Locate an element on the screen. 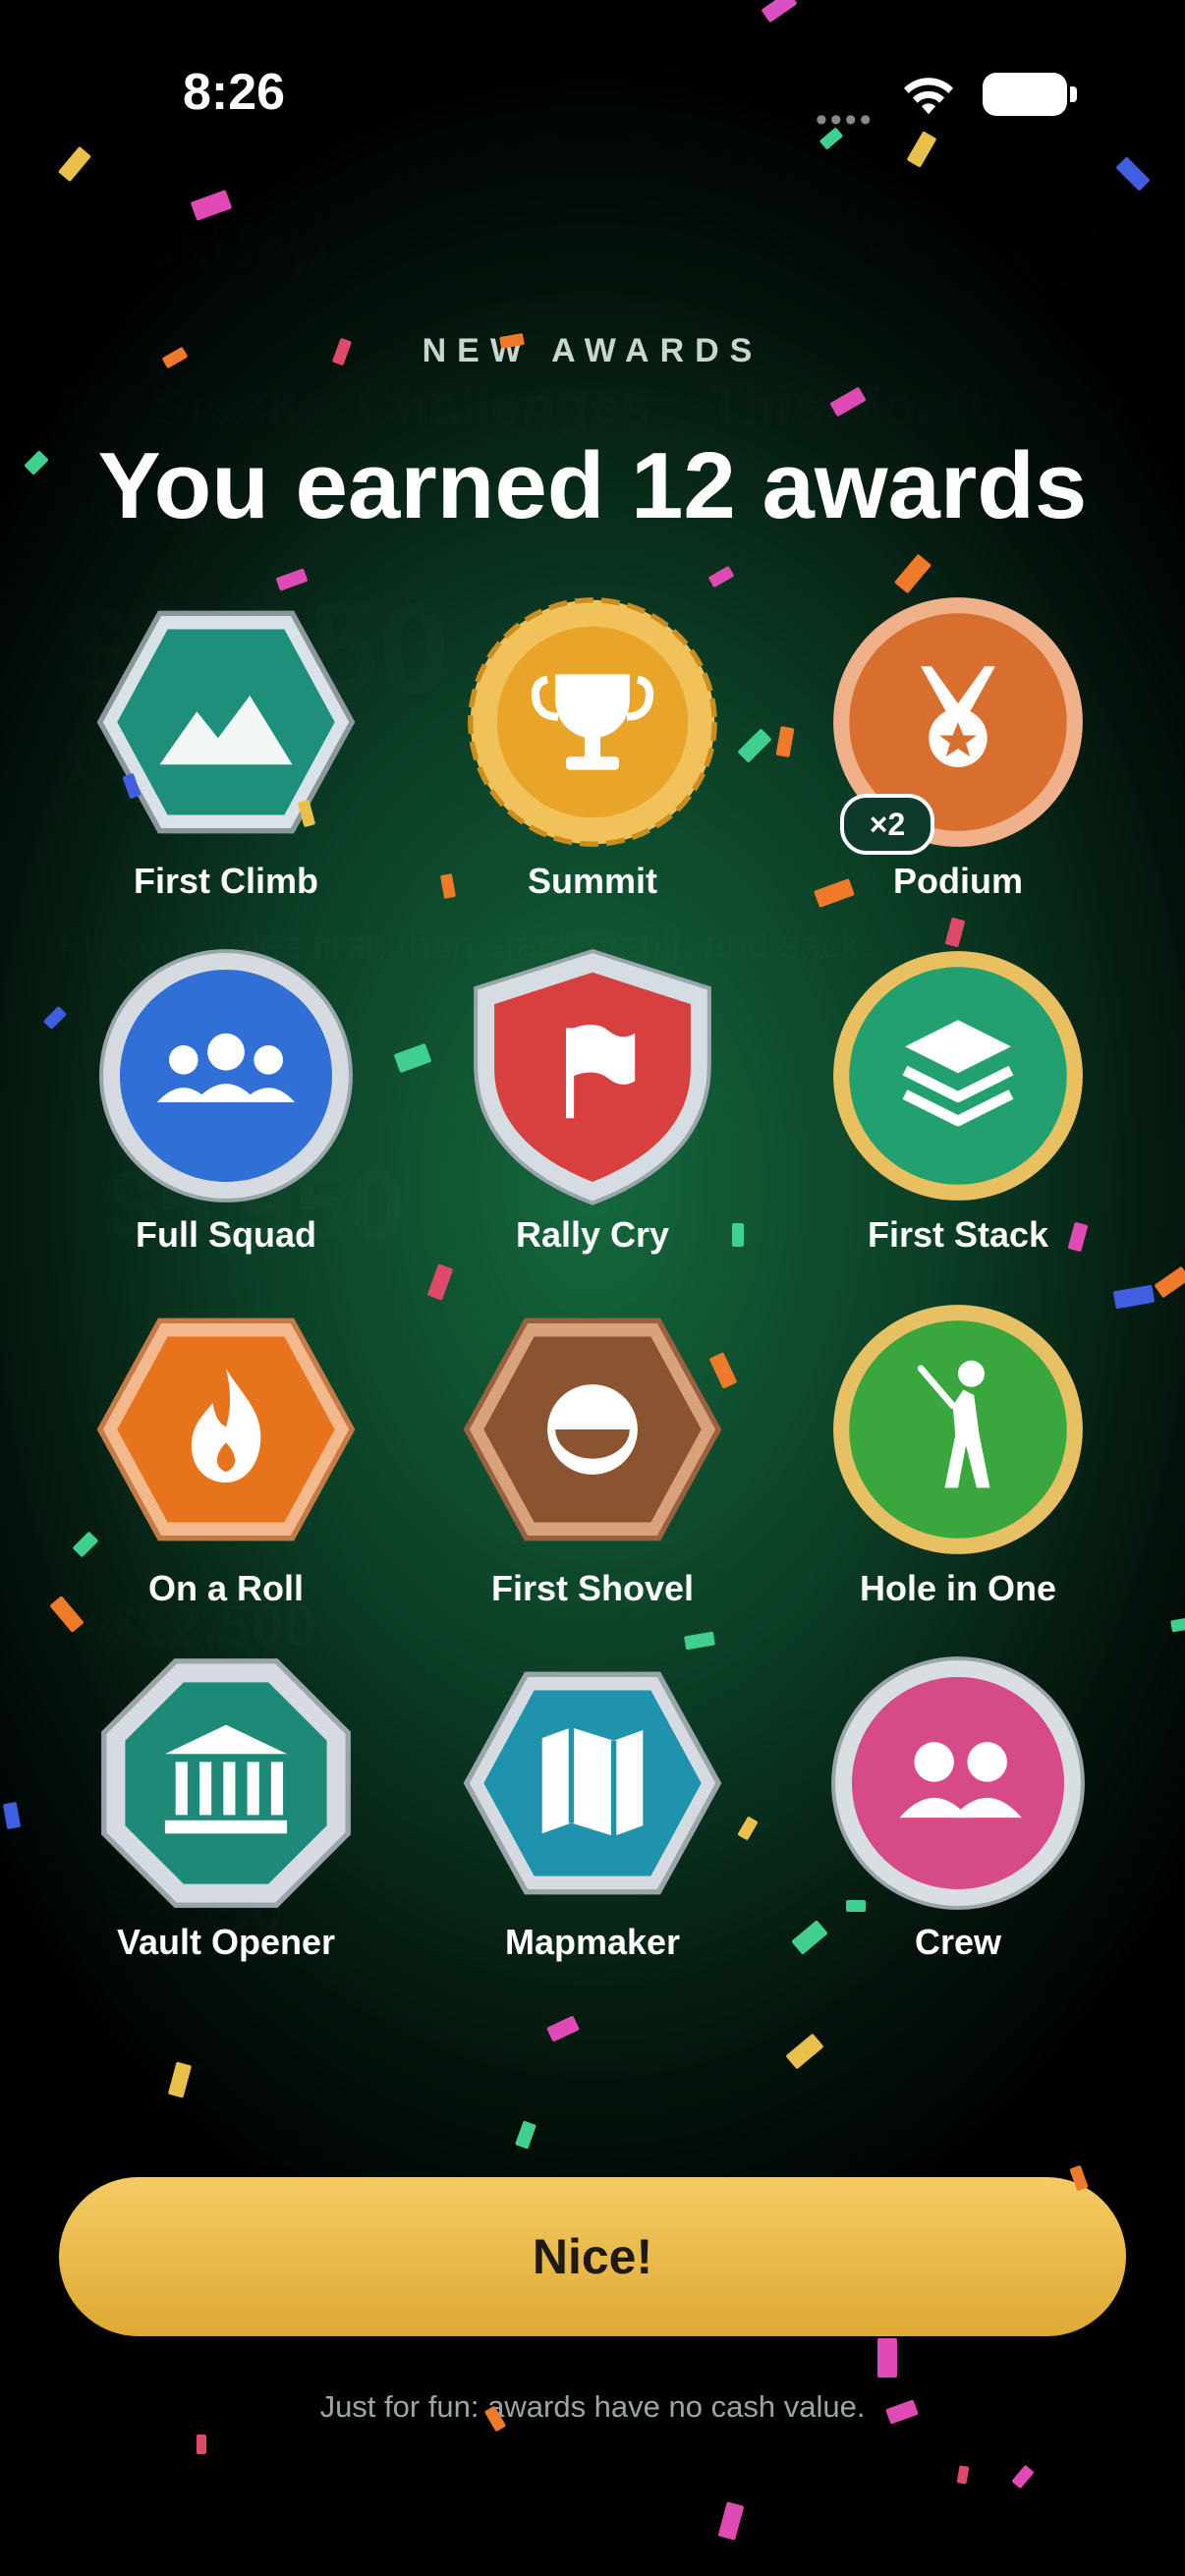  group-icon is located at coordinates (226, 1076).